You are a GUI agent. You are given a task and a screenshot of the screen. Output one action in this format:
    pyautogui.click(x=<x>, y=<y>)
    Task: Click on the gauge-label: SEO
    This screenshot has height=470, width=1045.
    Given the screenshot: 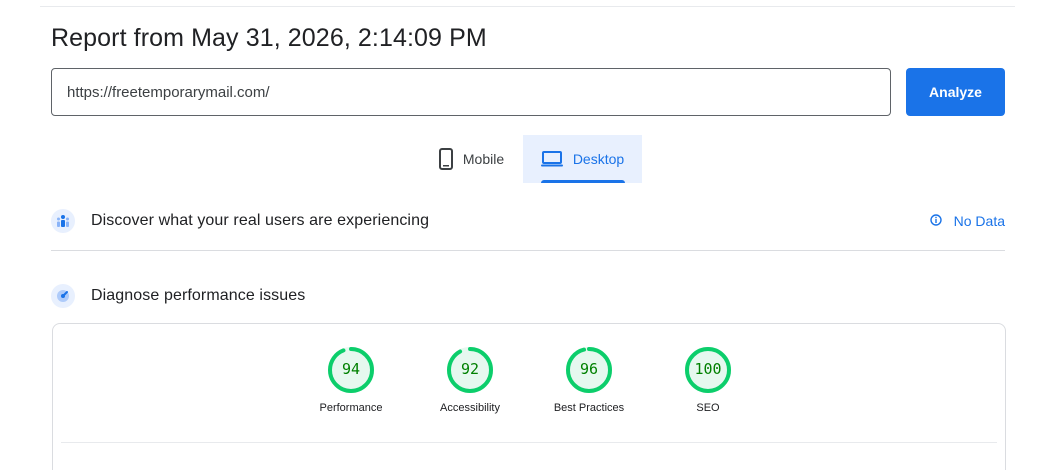 What is the action you would take?
    pyautogui.click(x=708, y=408)
    